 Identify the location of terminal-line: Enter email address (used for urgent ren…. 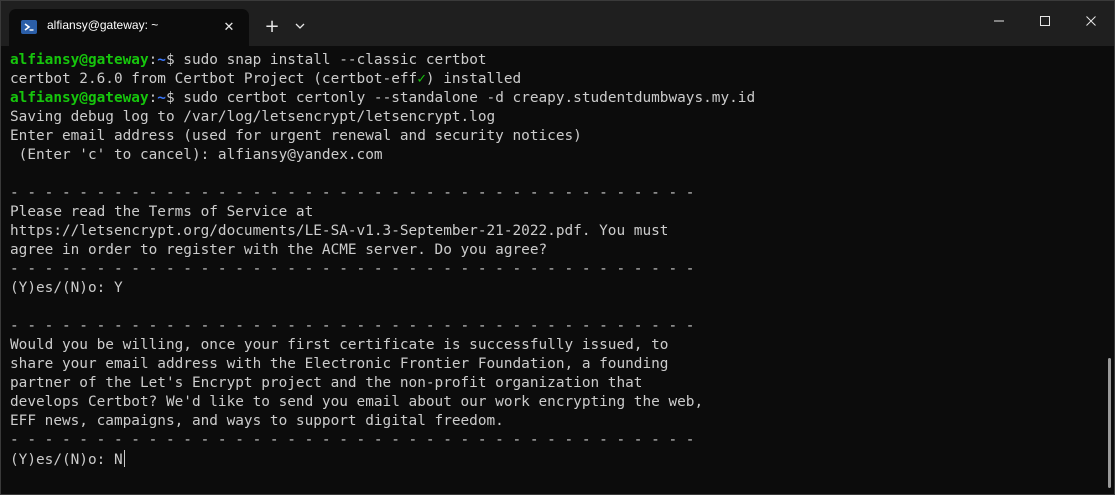
(296, 136).